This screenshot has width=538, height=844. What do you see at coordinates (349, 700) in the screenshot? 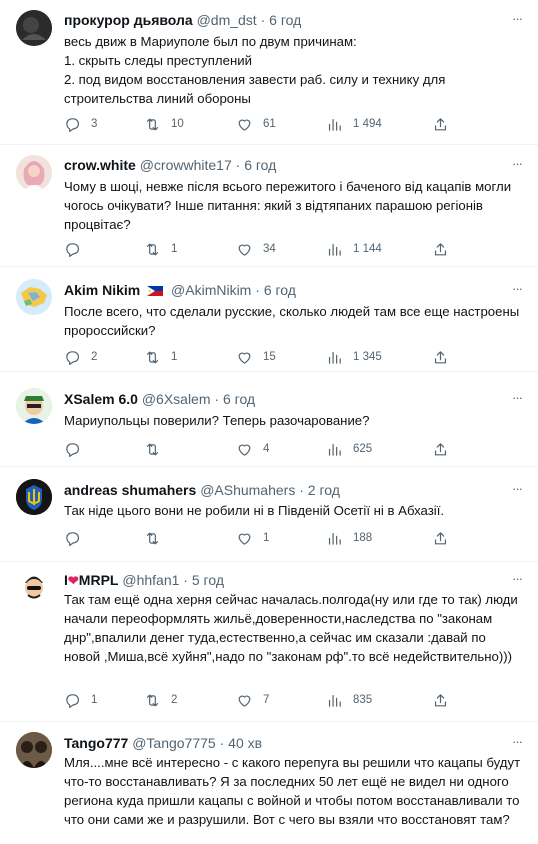
I see `views-button: 835` at bounding box center [349, 700].